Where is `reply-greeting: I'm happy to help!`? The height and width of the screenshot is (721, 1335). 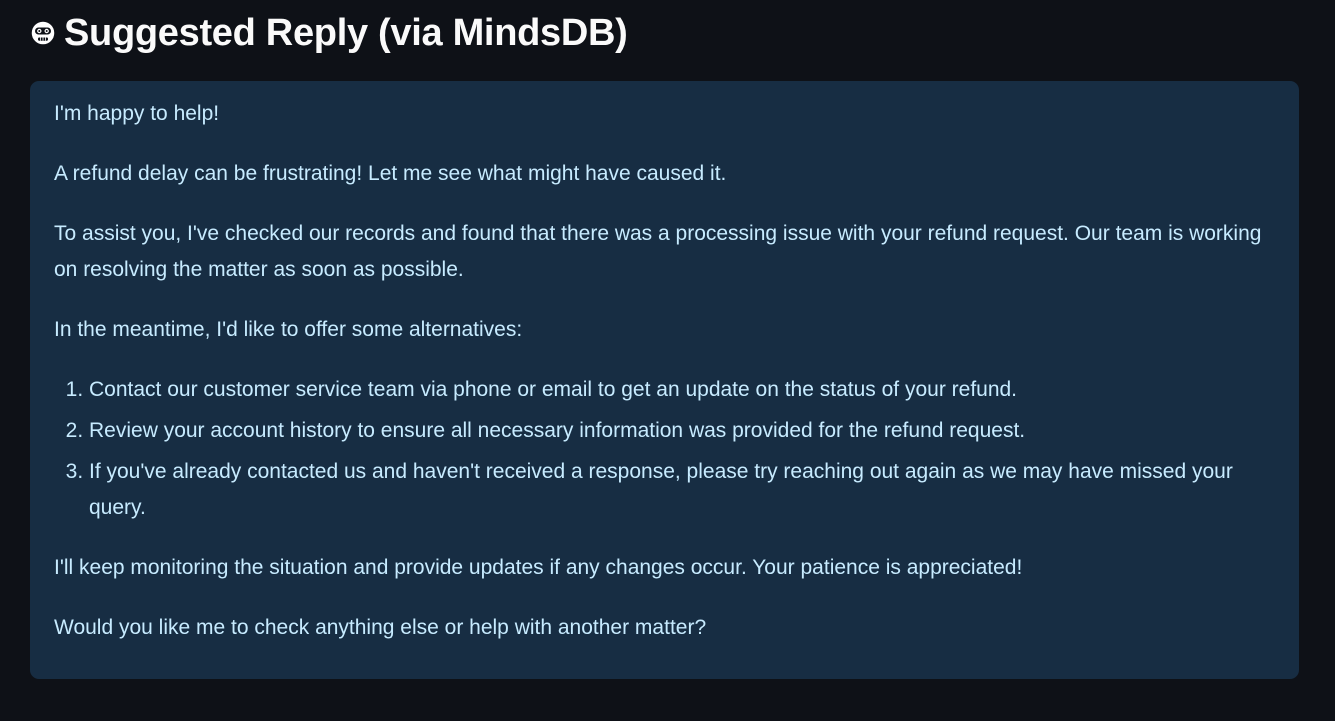
reply-greeting: I'm happy to help! is located at coordinates (137, 113).